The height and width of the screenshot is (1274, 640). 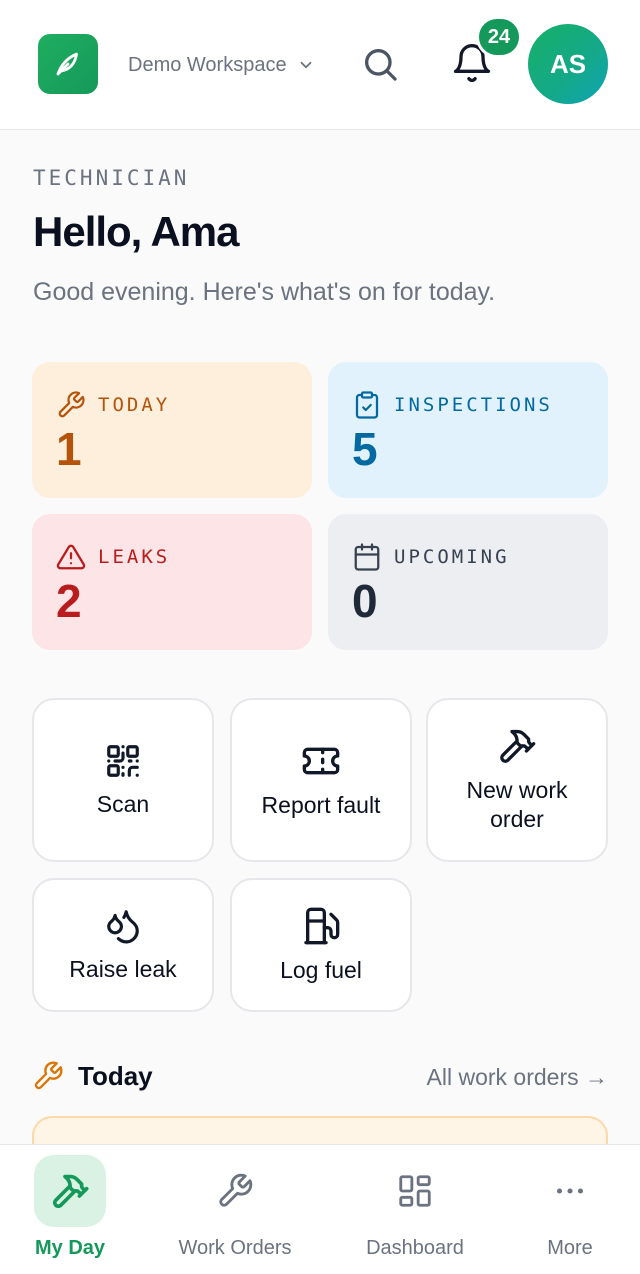 What do you see at coordinates (320, 1209) in the screenshot?
I see `bottom-navigation: My Day Work Orders Dashboard More` at bounding box center [320, 1209].